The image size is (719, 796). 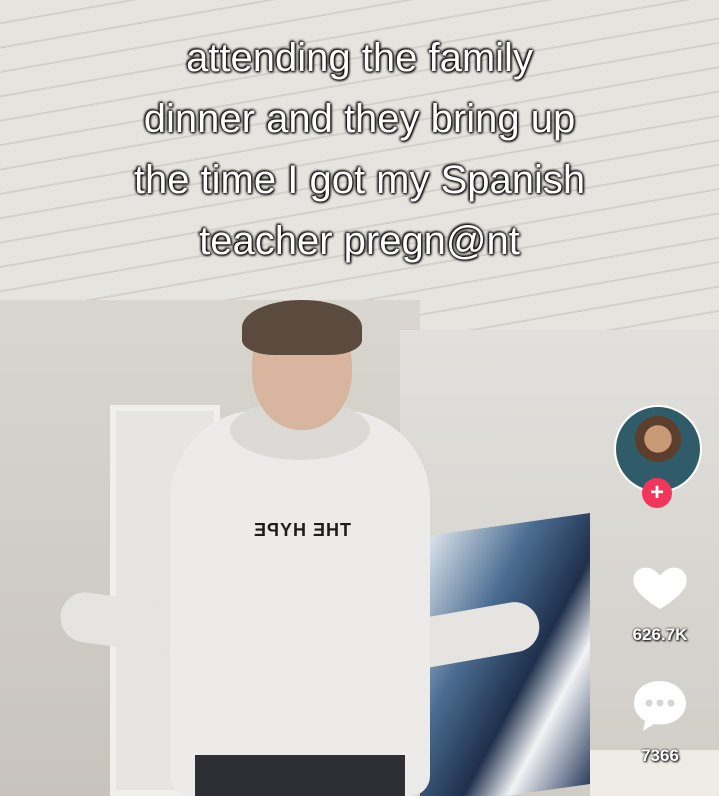 I want to click on caption-line-4: teacher pregn@nt, so click(x=359, y=241).